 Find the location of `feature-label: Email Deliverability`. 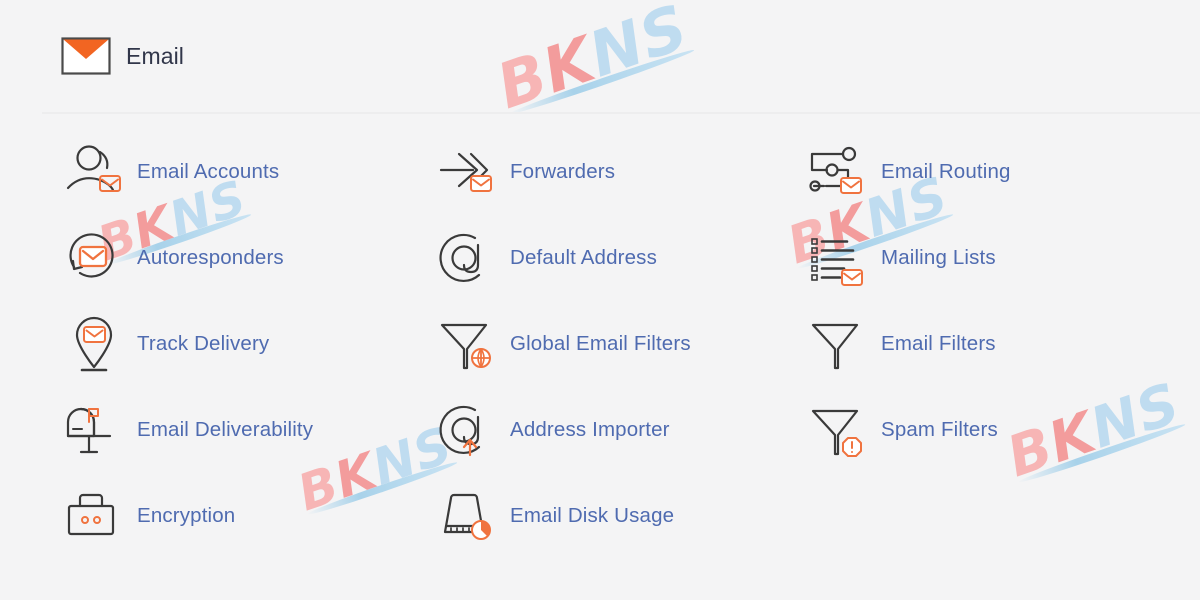

feature-label: Email Deliverability is located at coordinates (225, 429).